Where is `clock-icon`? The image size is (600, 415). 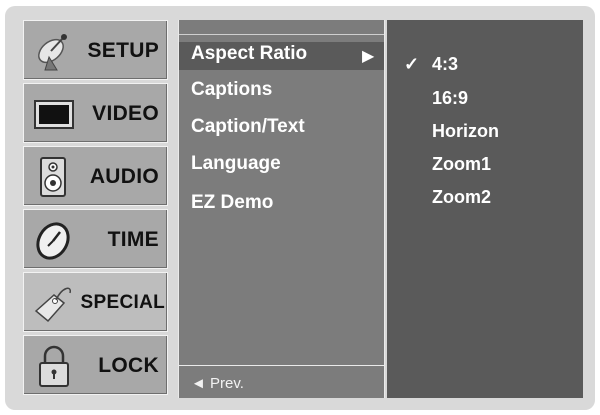 clock-icon is located at coordinates (53, 241).